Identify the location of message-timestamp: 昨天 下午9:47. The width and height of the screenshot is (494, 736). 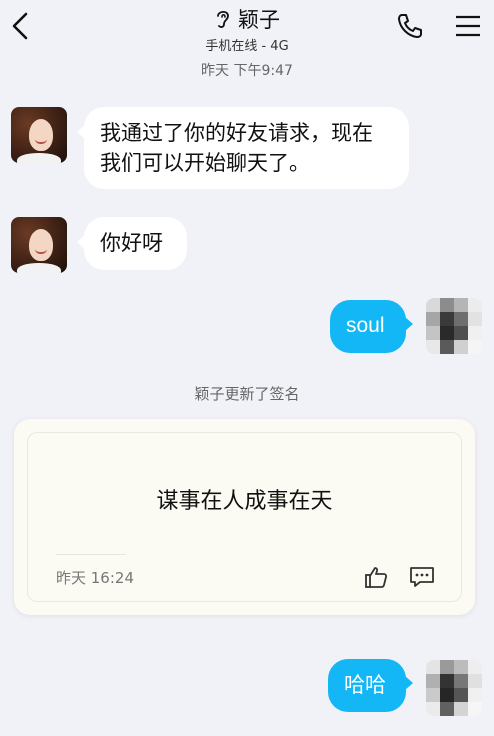
(247, 71).